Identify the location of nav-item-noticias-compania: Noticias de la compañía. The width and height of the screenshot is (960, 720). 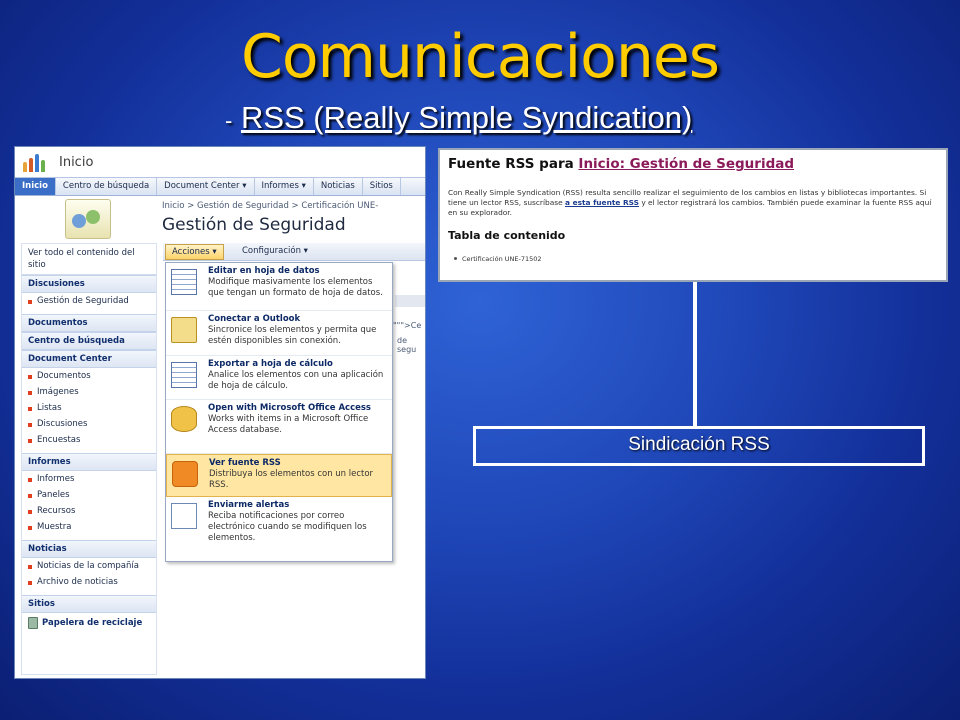
(89, 566).